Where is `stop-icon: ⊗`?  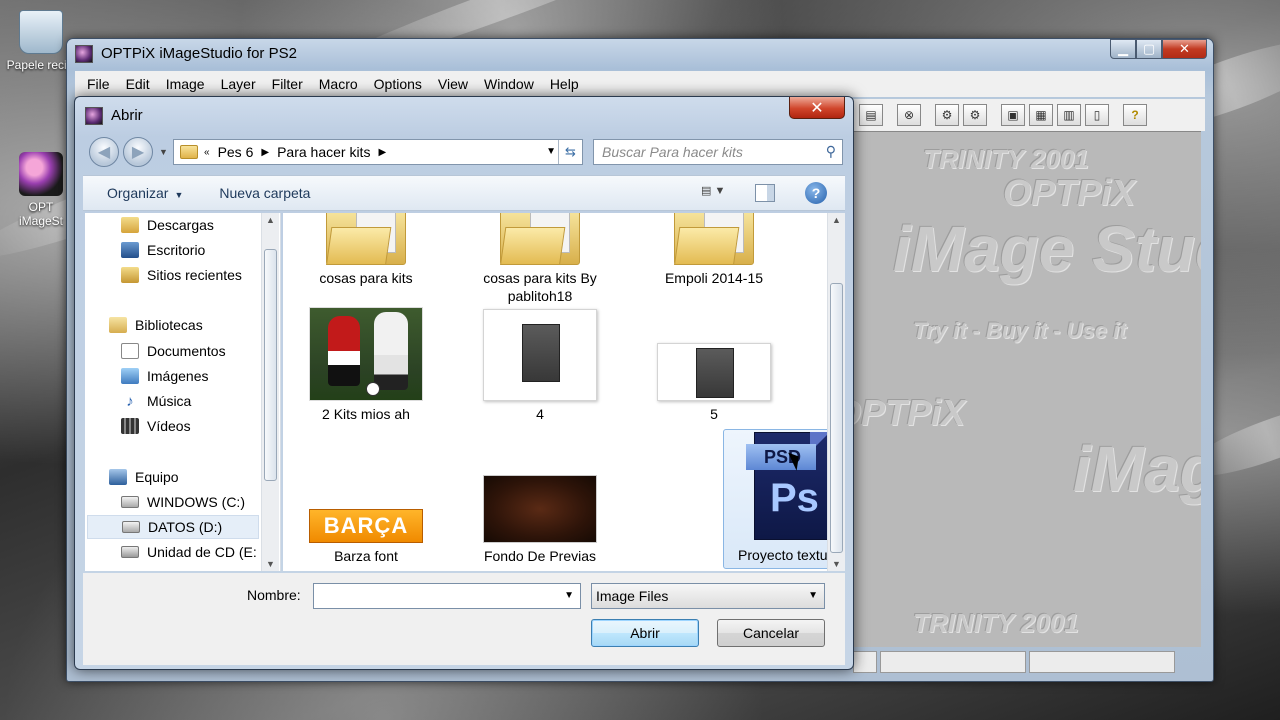
stop-icon: ⊗ is located at coordinates (909, 115).